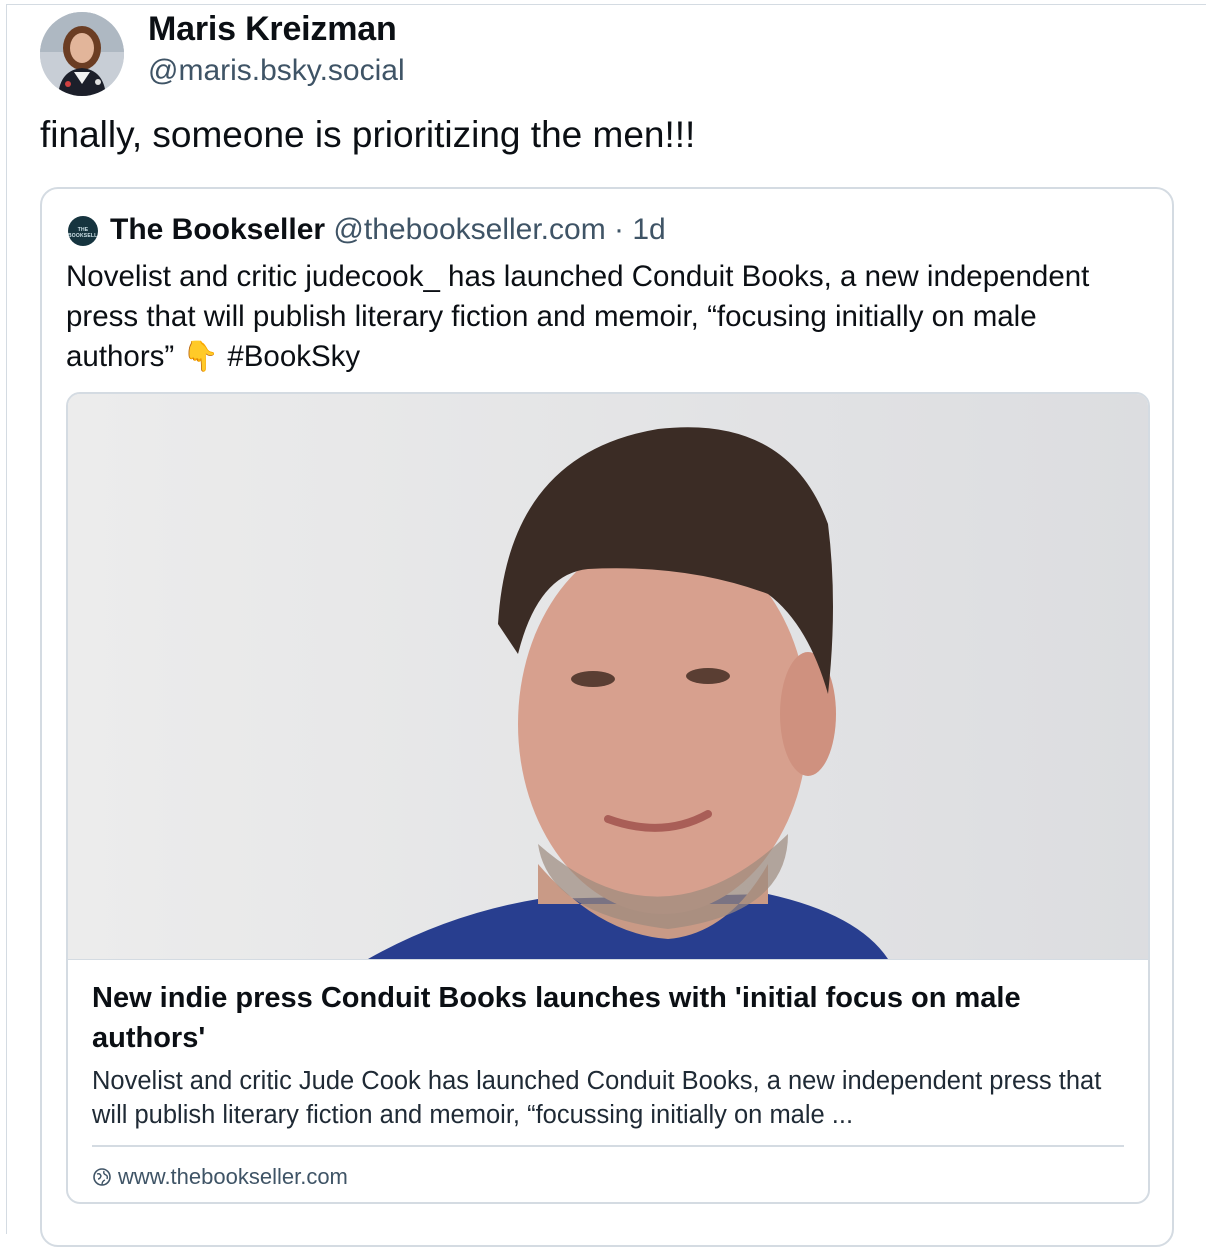  I want to click on author-avatar, so click(82, 54).